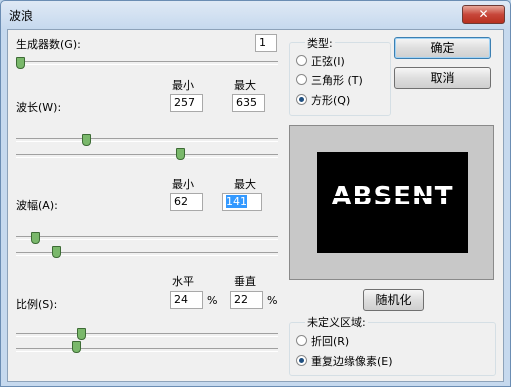 The image size is (511, 387). Describe the element at coordinates (147, 350) in the screenshot. I see `scale-vertical-slider-track` at that location.